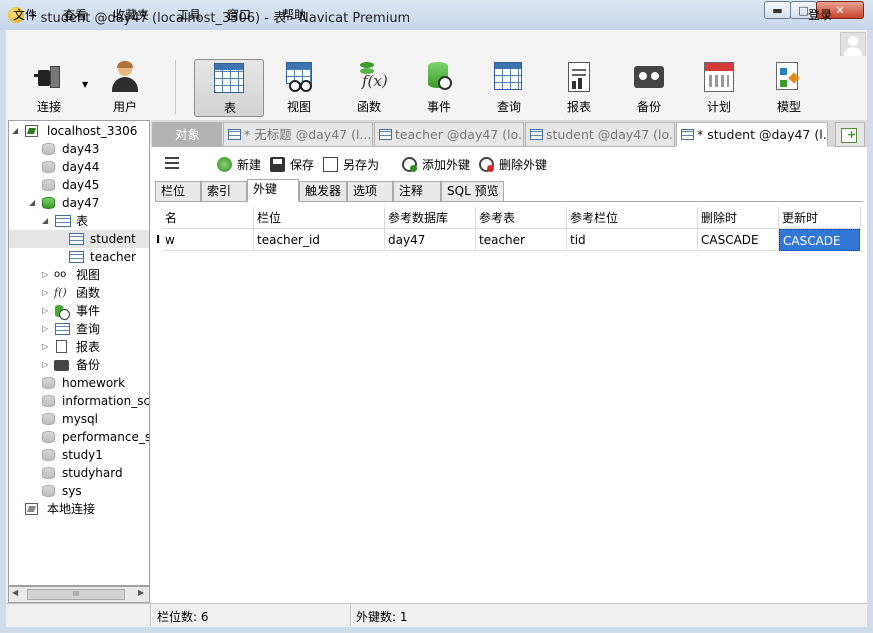  Describe the element at coordinates (853, 45) in the screenshot. I see `avatar` at that location.